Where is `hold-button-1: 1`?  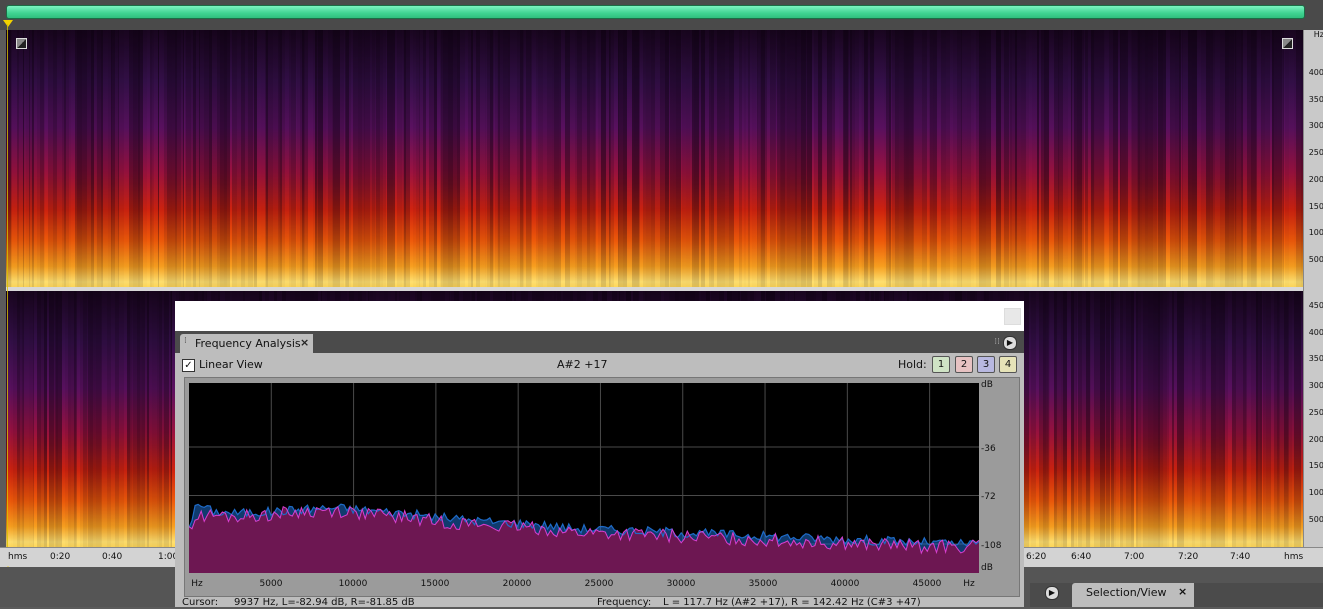
hold-button-1: 1 is located at coordinates (941, 364).